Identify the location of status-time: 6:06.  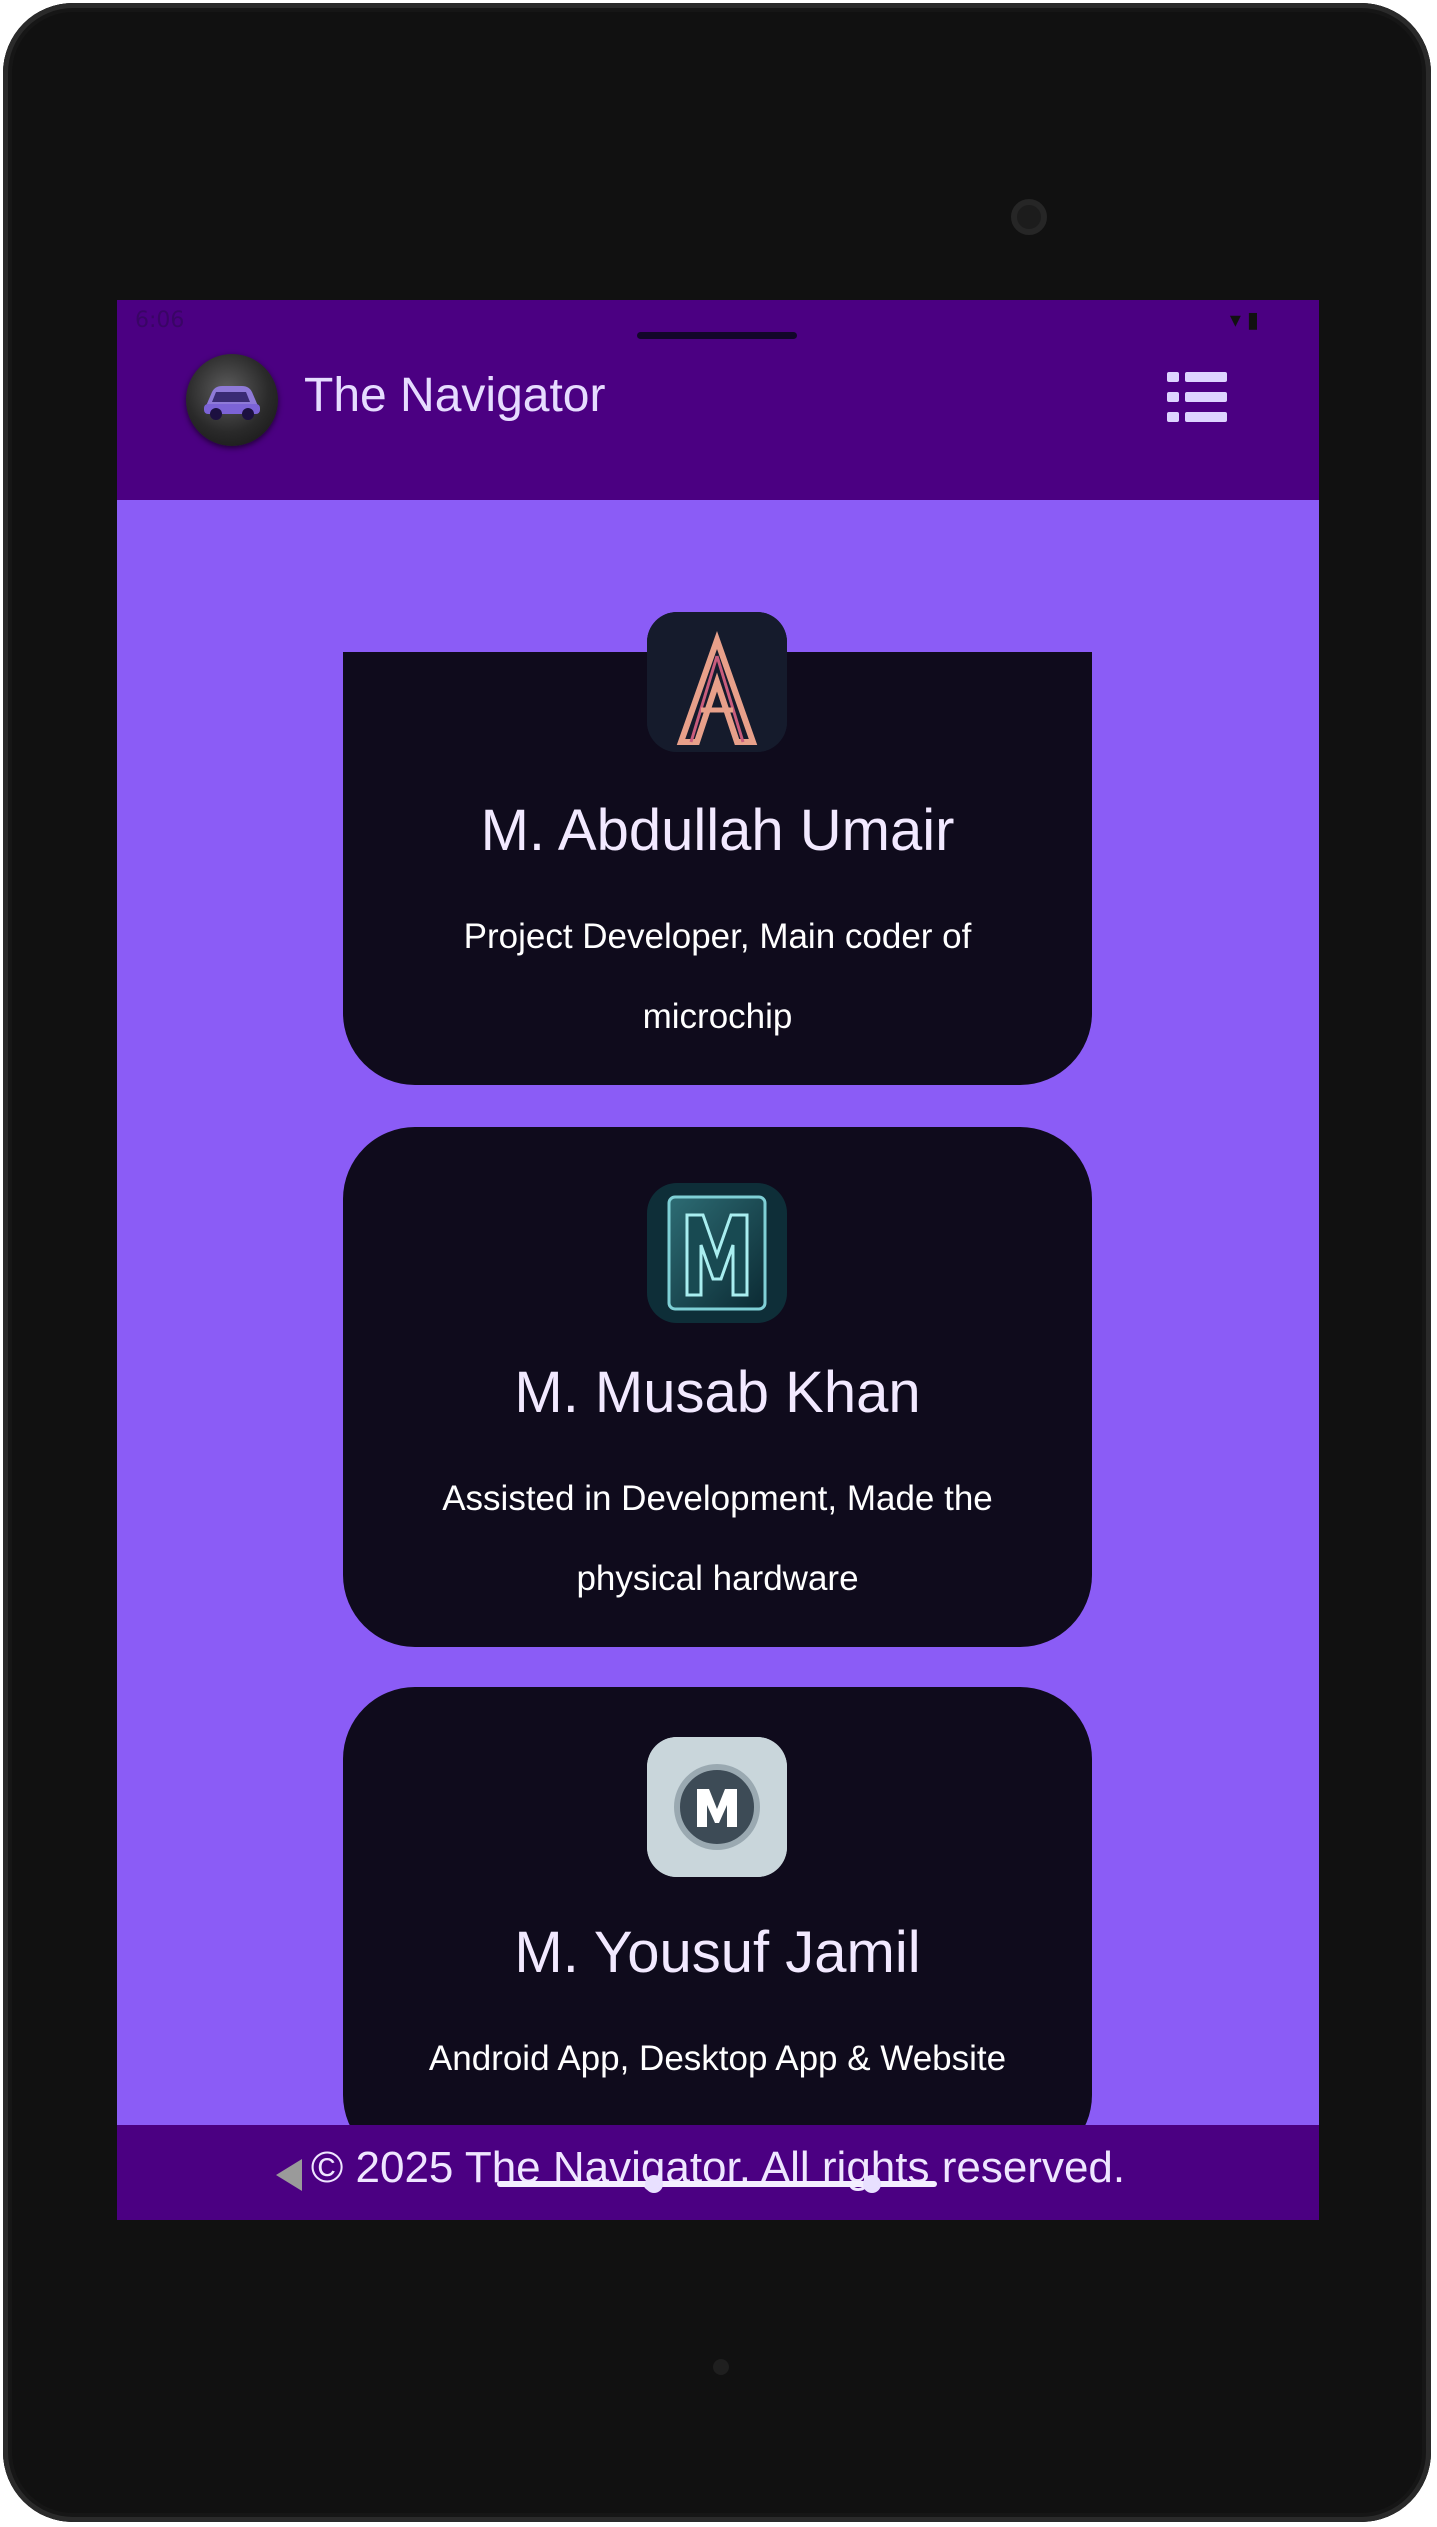
(160, 320).